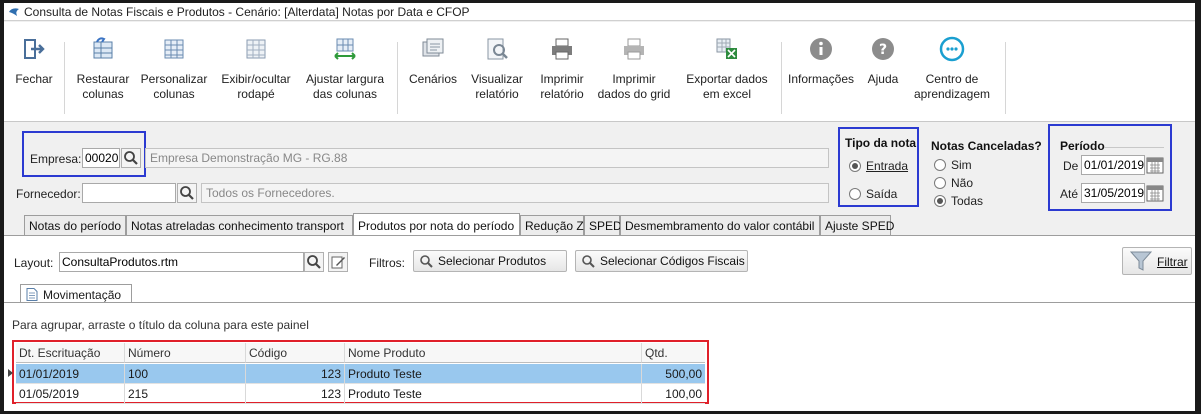  What do you see at coordinates (345, 87) in the screenshot?
I see `adjust-column-width-label: Ajustar largura das colunas` at bounding box center [345, 87].